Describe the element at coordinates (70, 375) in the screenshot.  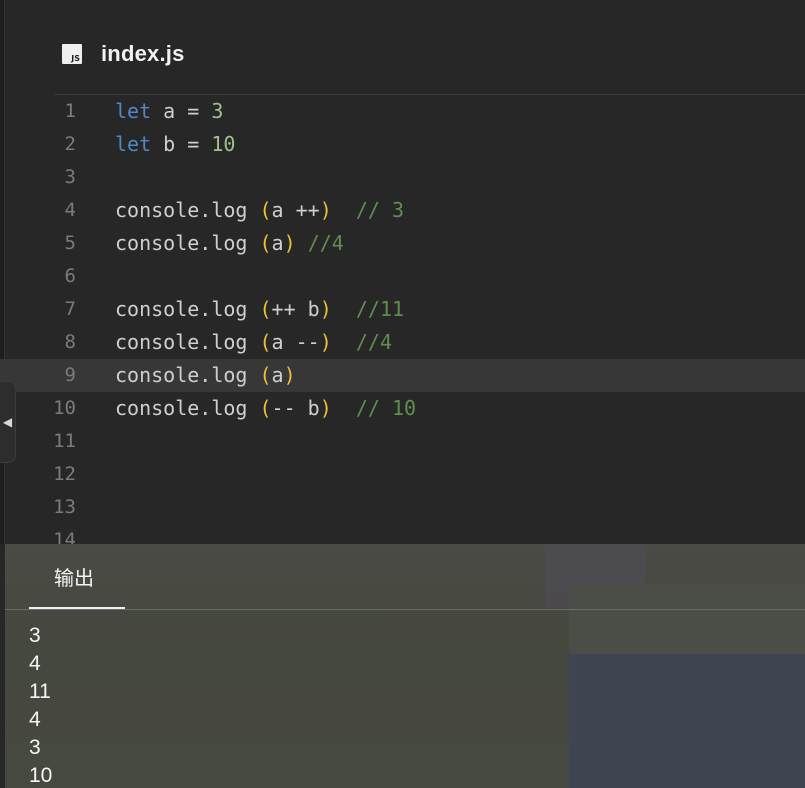
I see `line-number: 9` at that location.